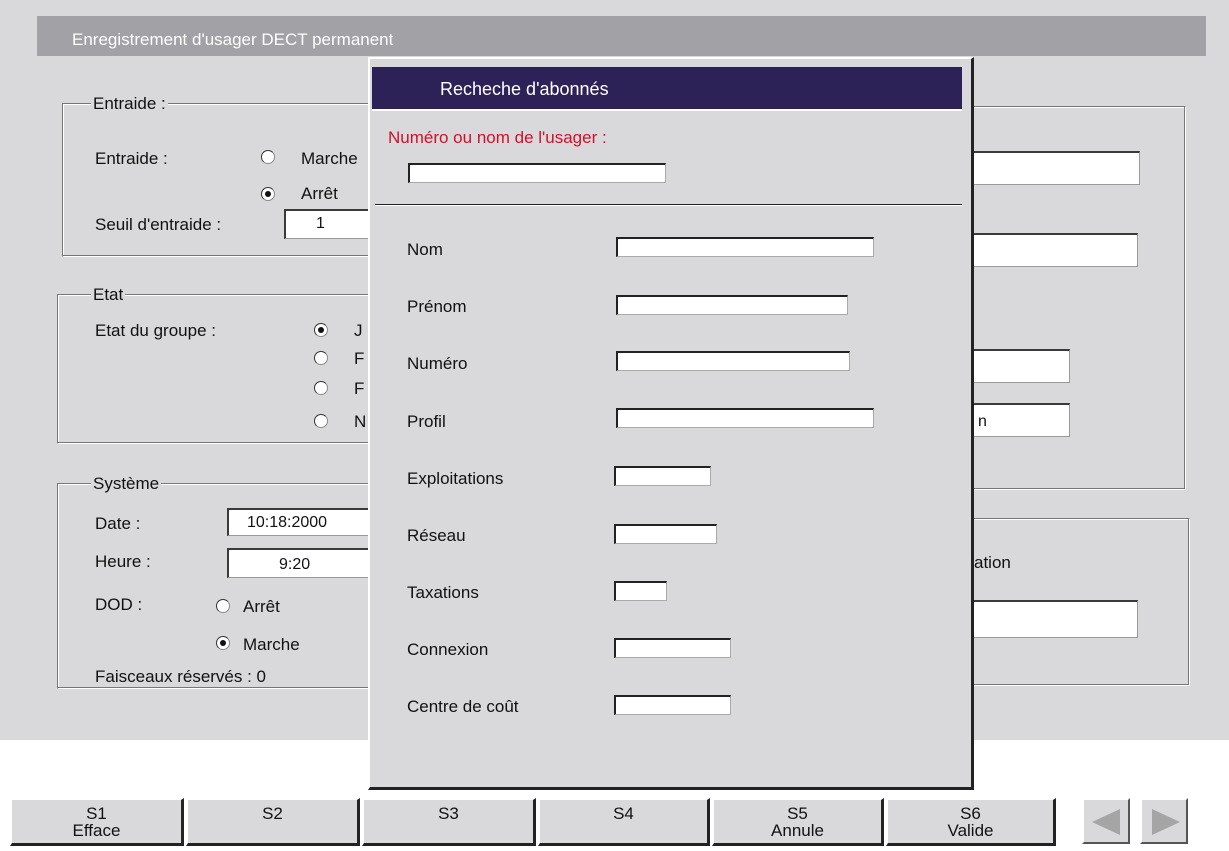 This screenshot has width=1229, height=851. Describe the element at coordinates (667, 89) in the screenshot. I see `dialog-titlebar: Recheche d'abonnés` at that location.